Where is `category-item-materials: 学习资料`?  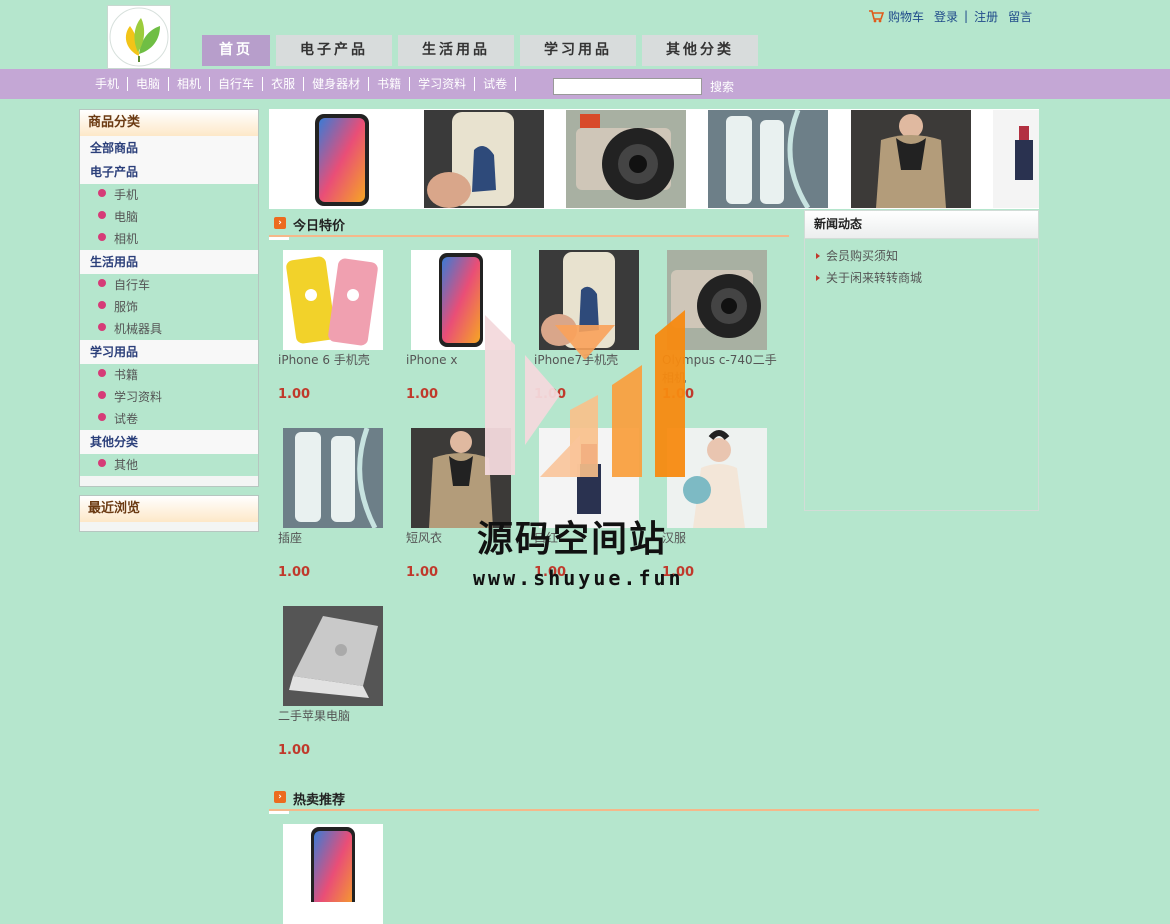
category-item-materials: 学习资料 is located at coordinates (169, 397).